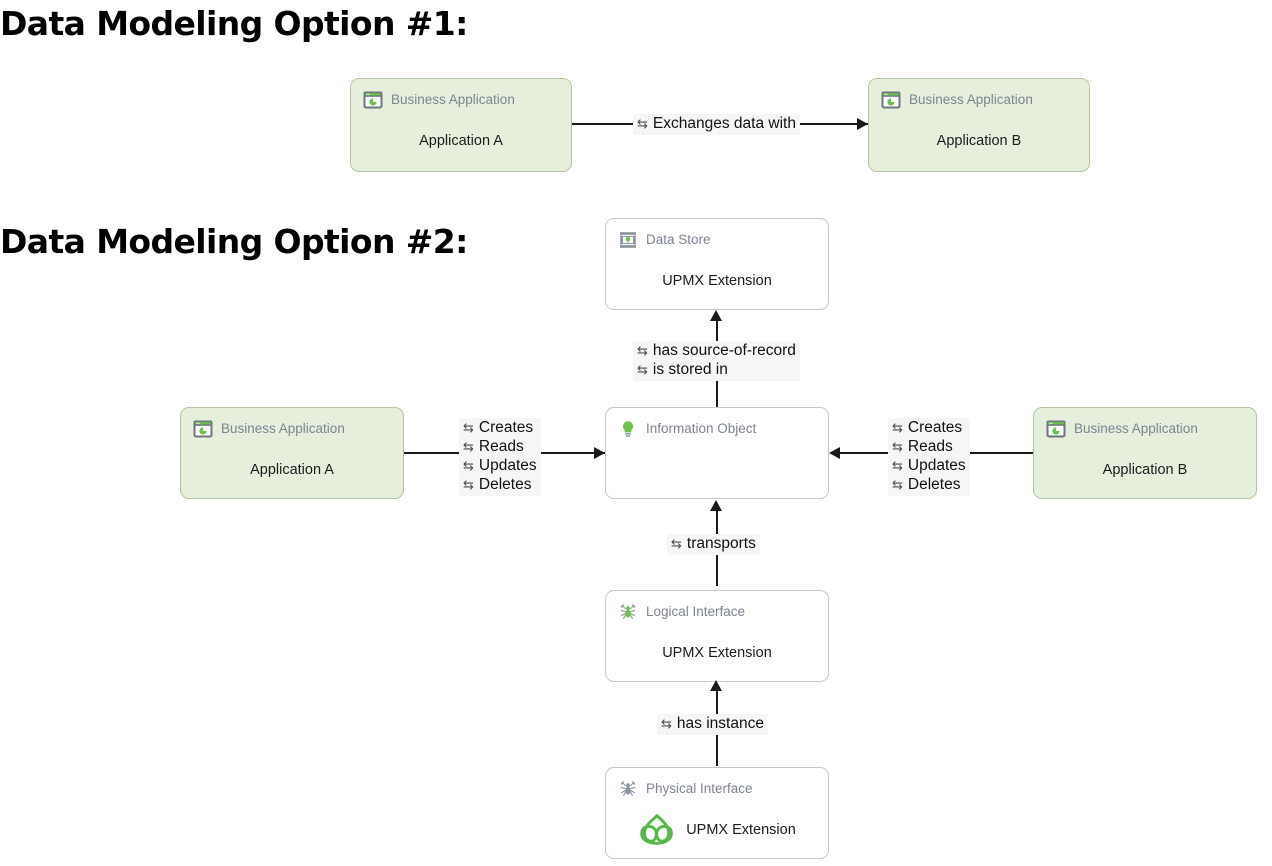  Describe the element at coordinates (717, 470) in the screenshot. I see `node-body` at that location.